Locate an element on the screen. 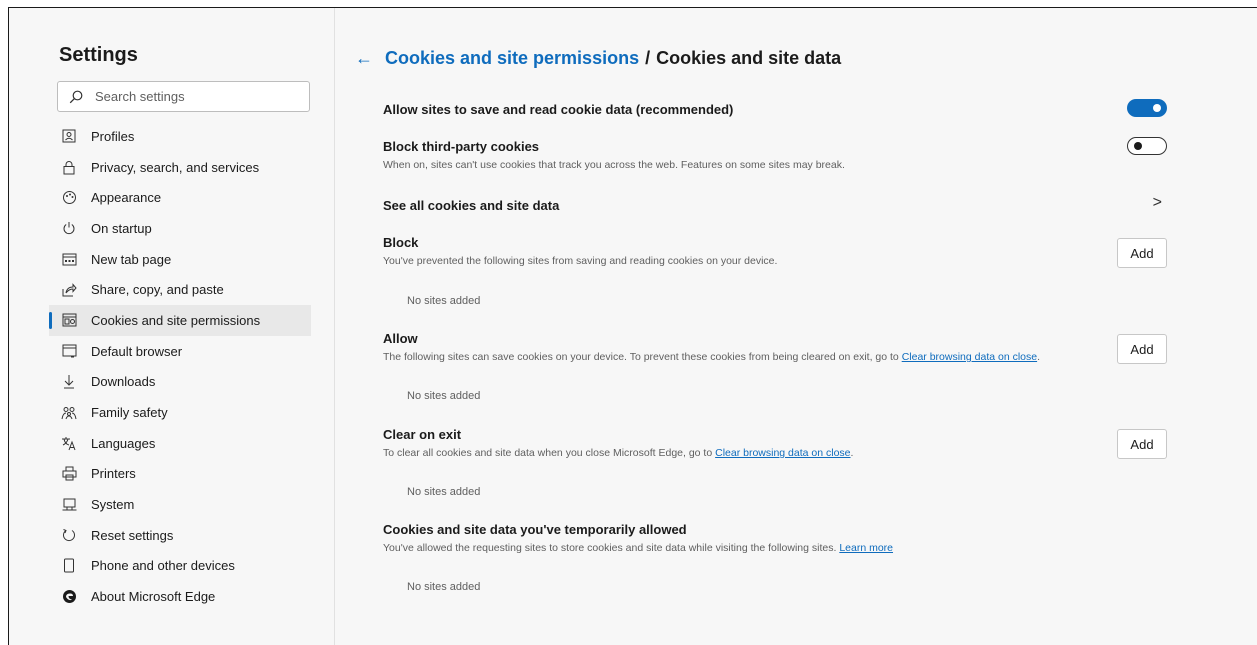 The height and width of the screenshot is (645, 1257). nav-label: Default browser is located at coordinates (137, 351).